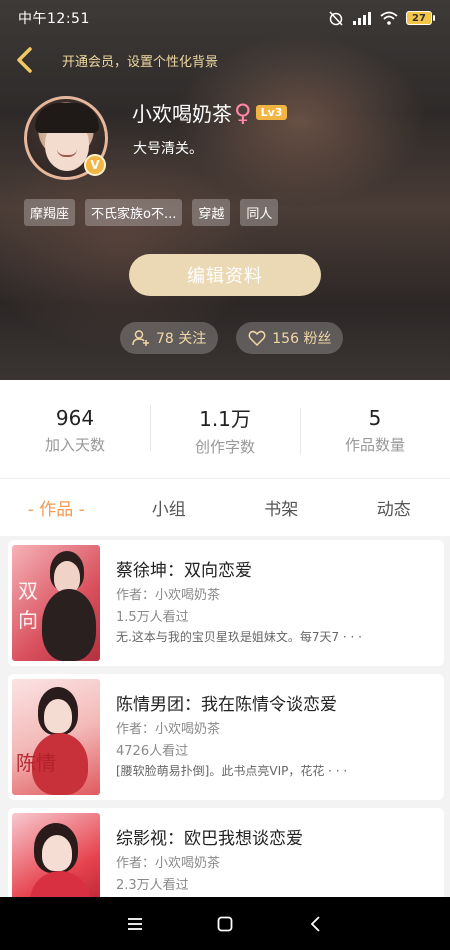 Image resolution: width=450 pixels, height=950 pixels. I want to click on heart-icon, so click(257, 338).